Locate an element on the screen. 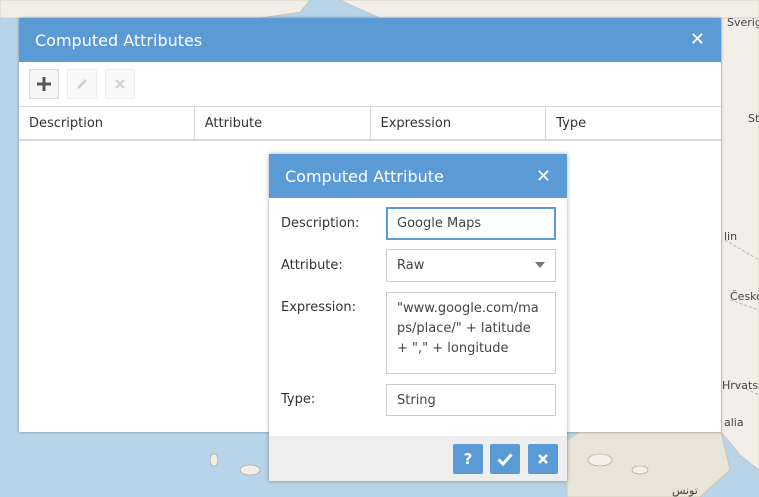 This screenshot has width=759, height=497. dialog-header: Computed Attribute ✕ is located at coordinates (418, 176).